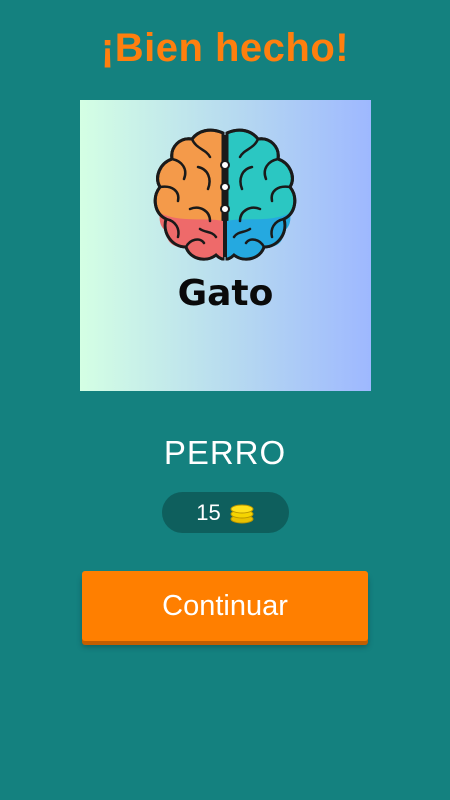  Describe the element at coordinates (225, 452) in the screenshot. I see `answer-text: PERRO` at that location.